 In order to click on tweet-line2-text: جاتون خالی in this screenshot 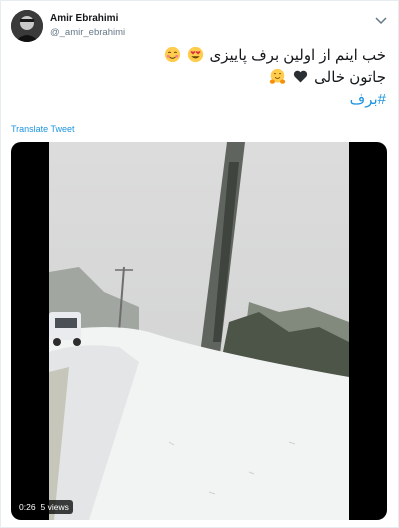, I will do `click(350, 77)`.